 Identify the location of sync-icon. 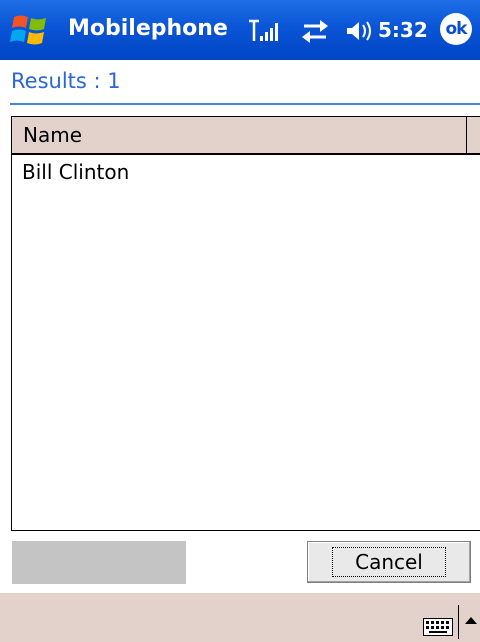
(315, 31).